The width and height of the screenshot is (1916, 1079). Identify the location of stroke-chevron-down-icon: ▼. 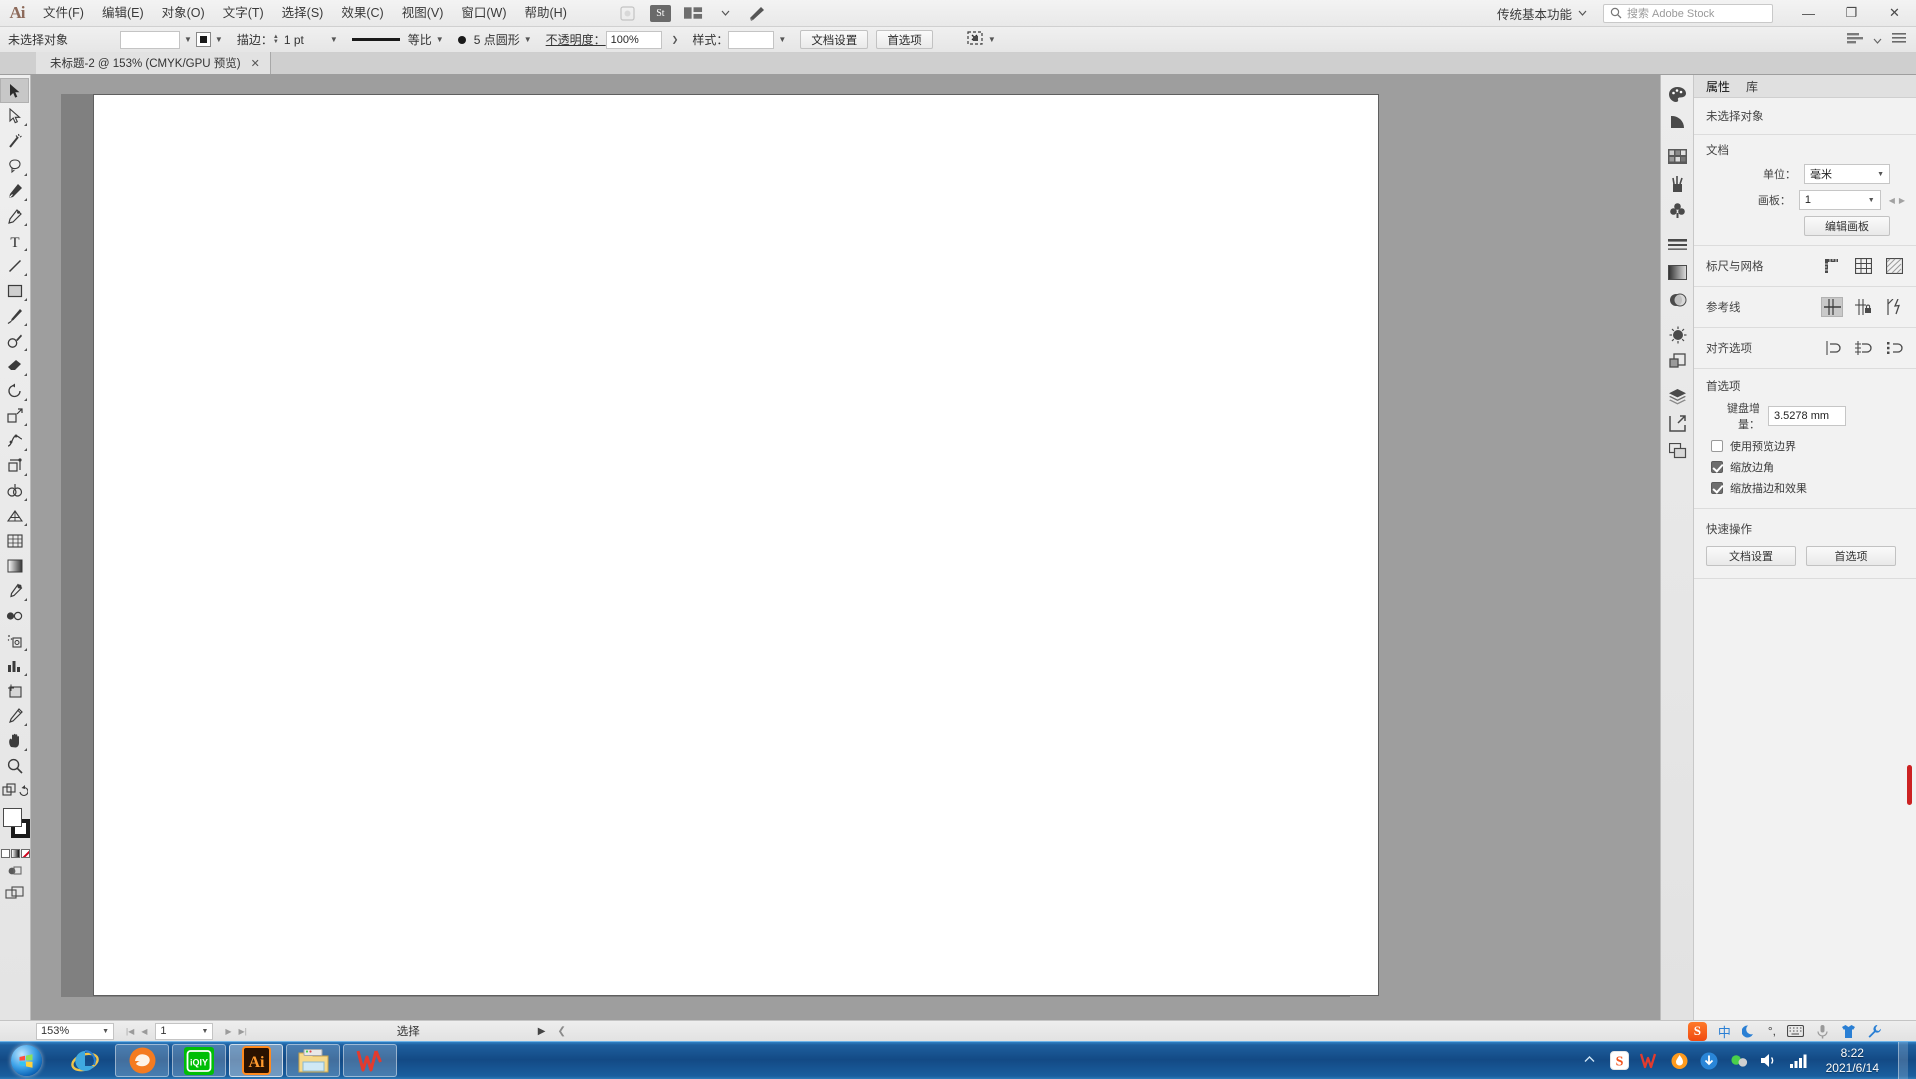
(219, 39).